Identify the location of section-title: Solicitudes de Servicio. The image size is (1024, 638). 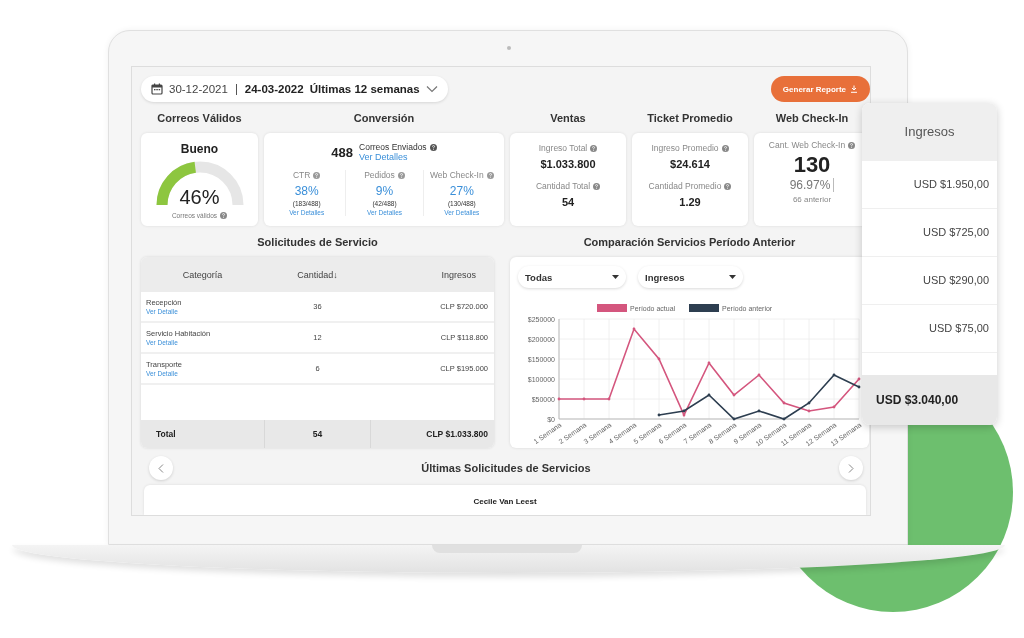
(317, 242).